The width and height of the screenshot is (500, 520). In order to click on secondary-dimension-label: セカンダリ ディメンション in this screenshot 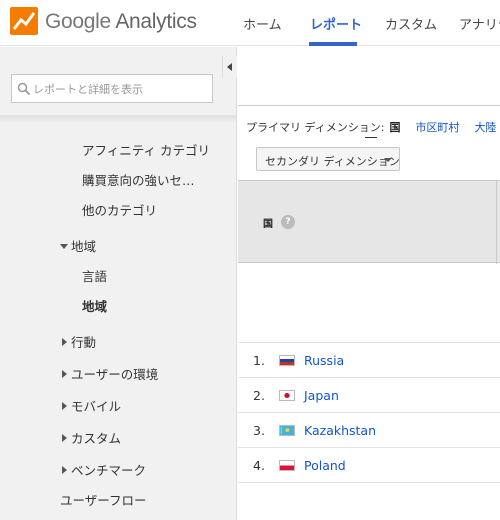, I will do `click(332, 161)`.